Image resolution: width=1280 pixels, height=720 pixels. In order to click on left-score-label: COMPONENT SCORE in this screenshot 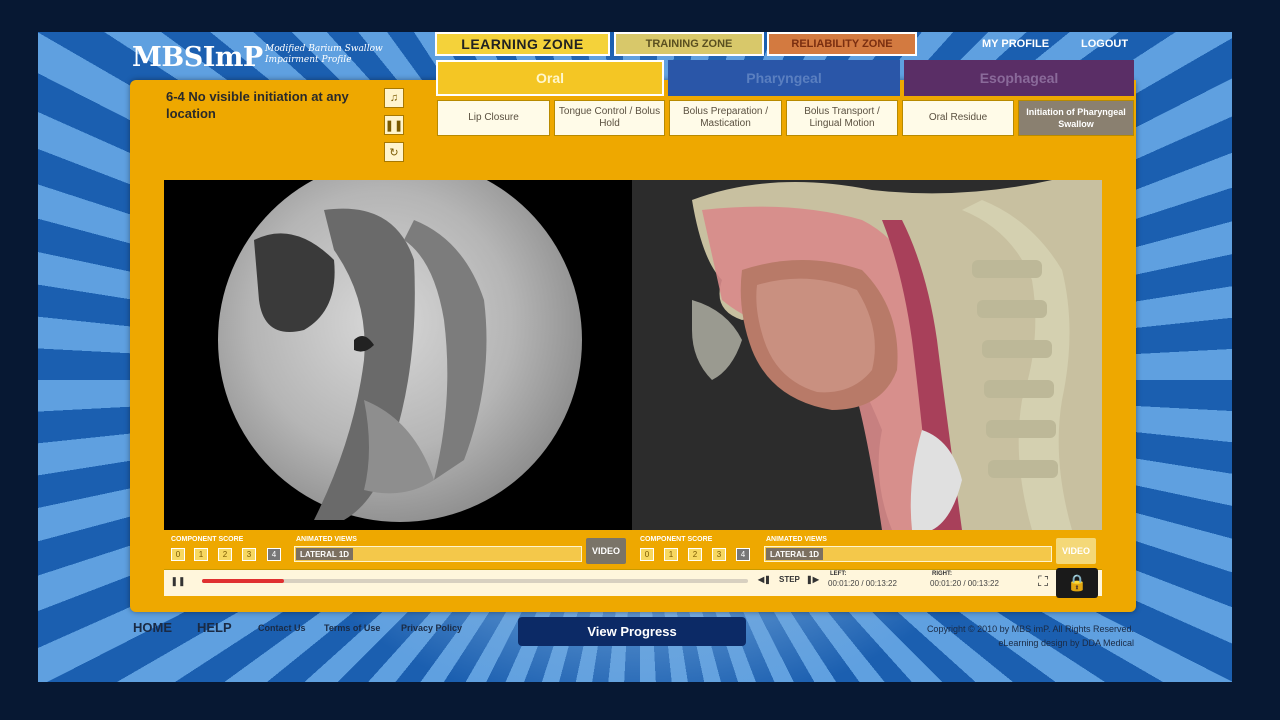, I will do `click(207, 539)`.